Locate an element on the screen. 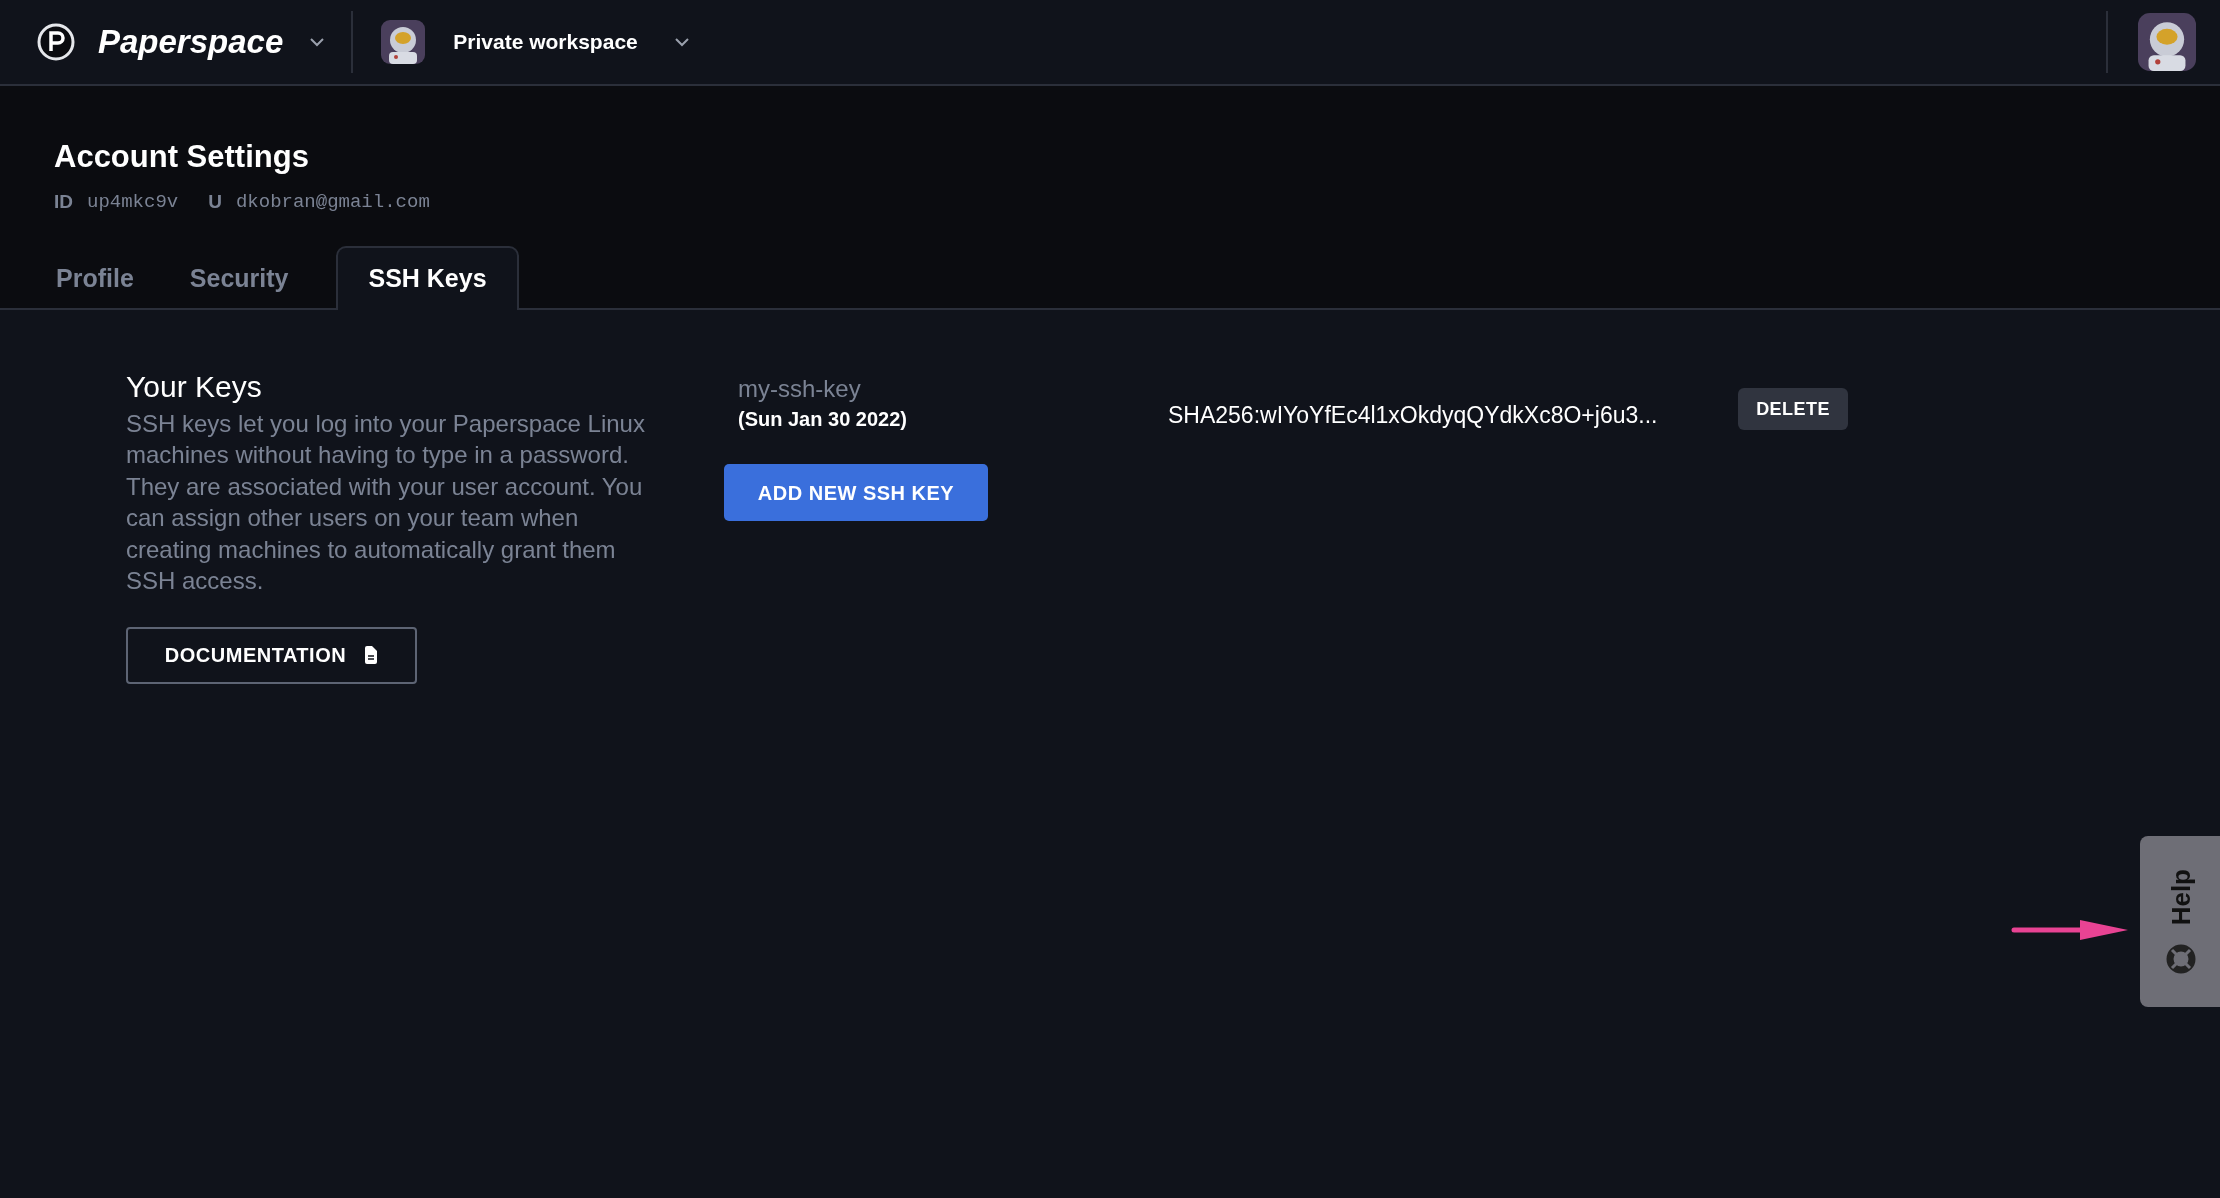 This screenshot has height=1198, width=2220. add-ssh-key-button: ADD NEW SSH KEY is located at coordinates (856, 492).